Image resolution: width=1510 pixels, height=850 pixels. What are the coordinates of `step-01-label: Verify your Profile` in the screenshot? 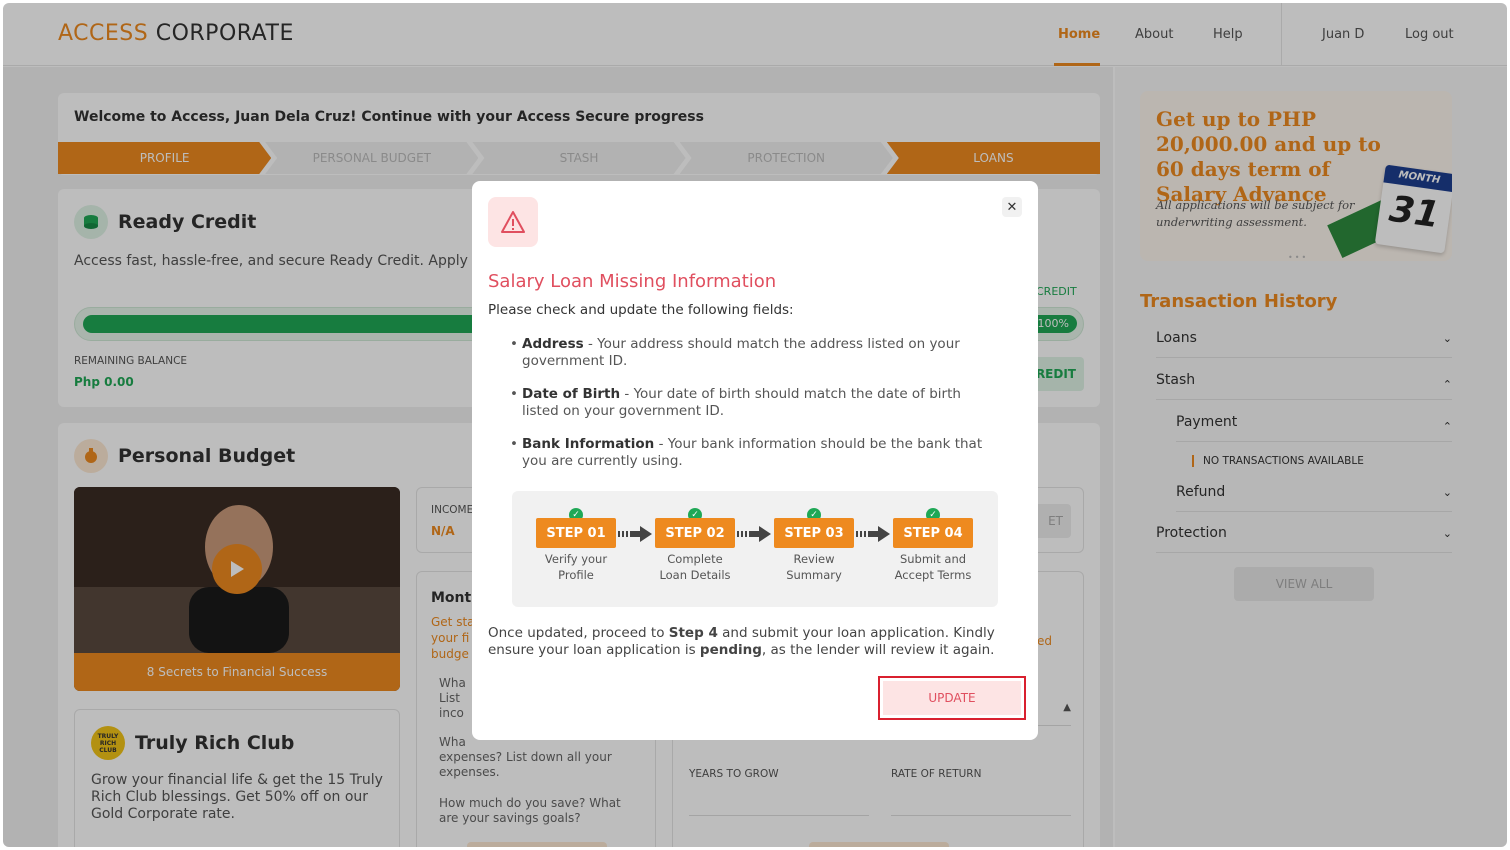 It's located at (576, 567).